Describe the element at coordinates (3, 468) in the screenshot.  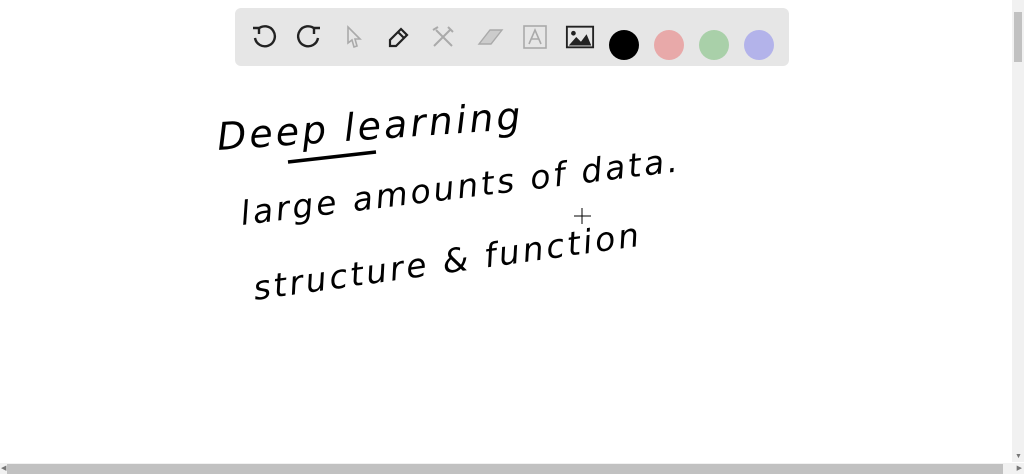
I see `scroll-left-arrow: ◀` at that location.